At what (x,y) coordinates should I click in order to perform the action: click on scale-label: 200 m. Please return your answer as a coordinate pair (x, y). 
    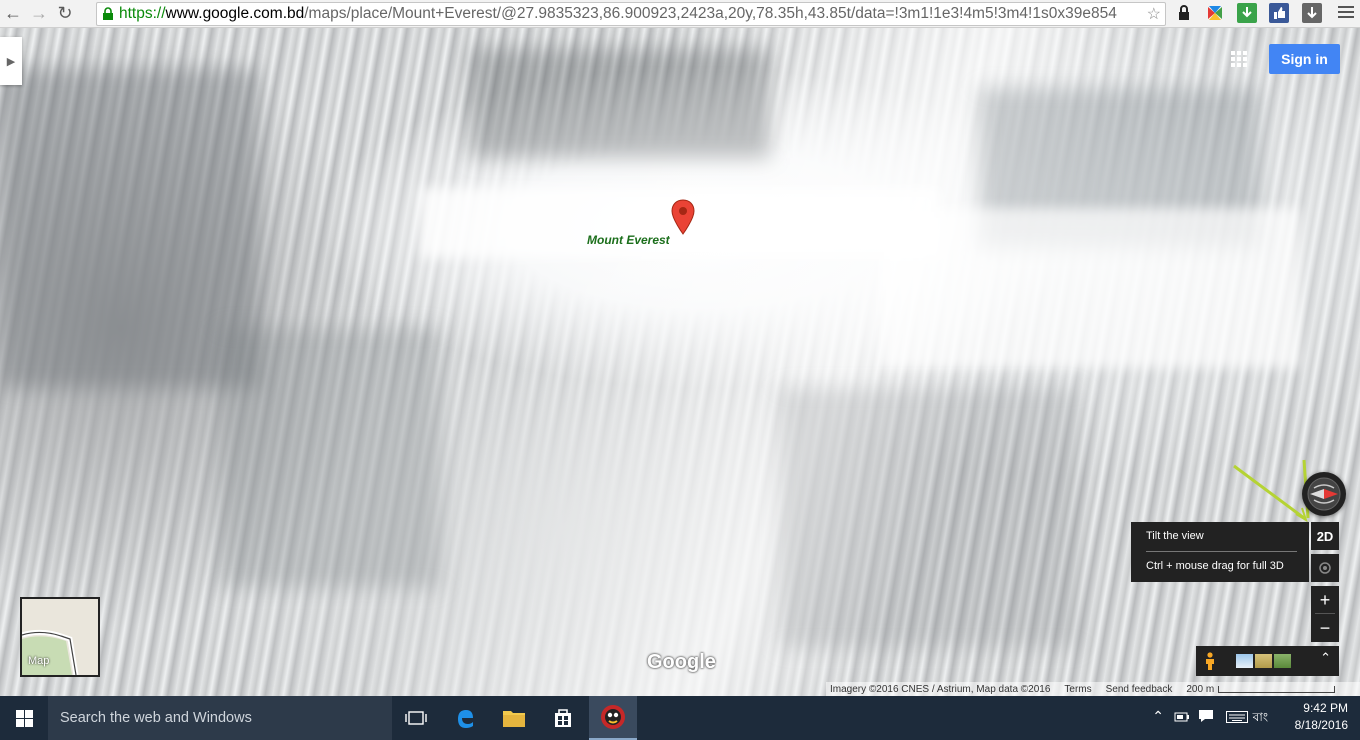
    Looking at the image, I should click on (1200, 689).